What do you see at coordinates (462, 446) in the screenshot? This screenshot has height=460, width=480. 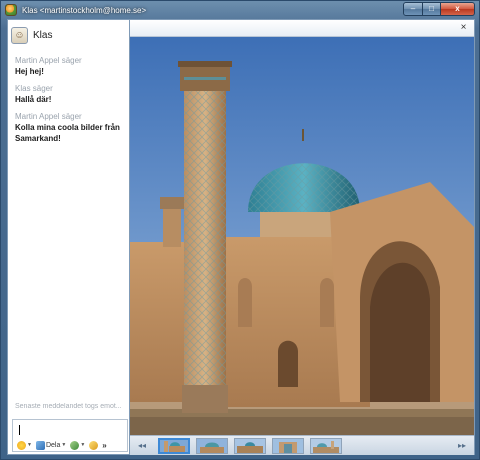 I see `next-photo-button: ▸▸` at bounding box center [462, 446].